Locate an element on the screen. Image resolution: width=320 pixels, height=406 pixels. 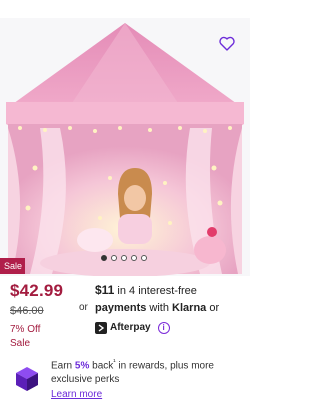
wishlist-button is located at coordinates (227, 43).